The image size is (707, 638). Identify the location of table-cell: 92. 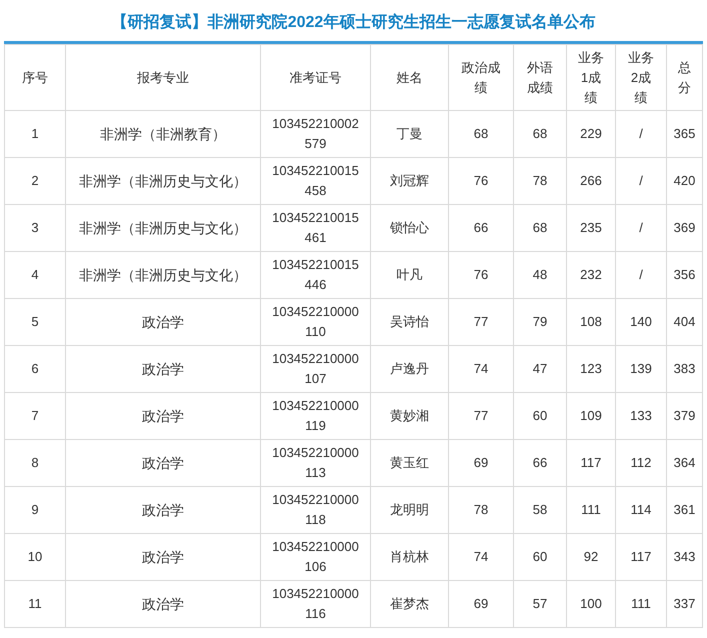
(591, 557).